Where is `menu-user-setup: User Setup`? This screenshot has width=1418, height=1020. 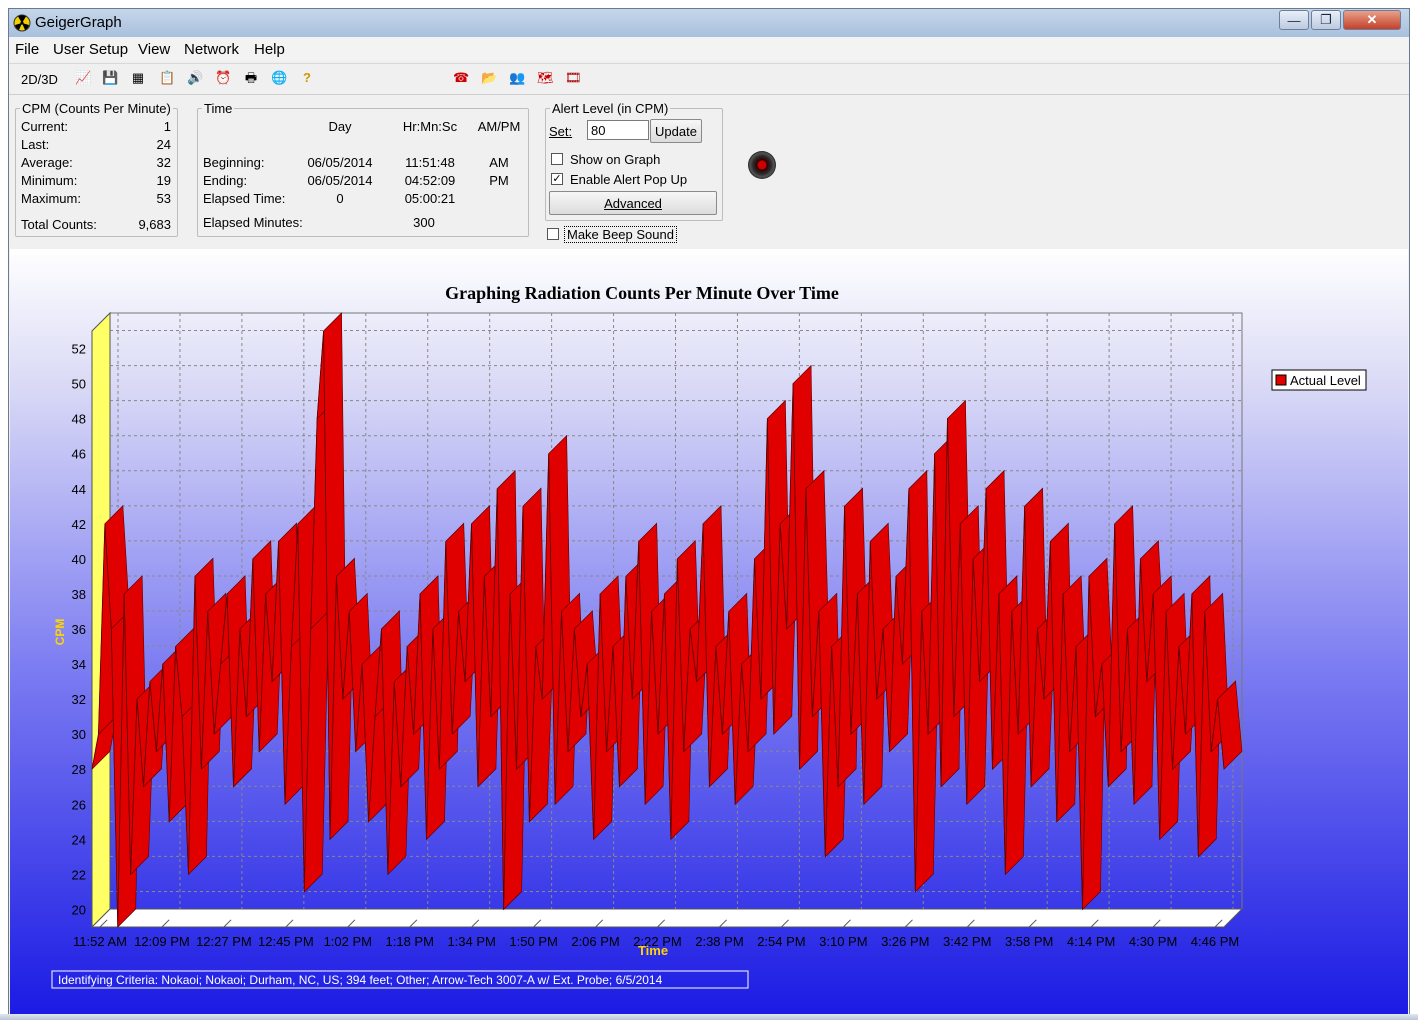 menu-user-setup: User Setup is located at coordinates (90, 49).